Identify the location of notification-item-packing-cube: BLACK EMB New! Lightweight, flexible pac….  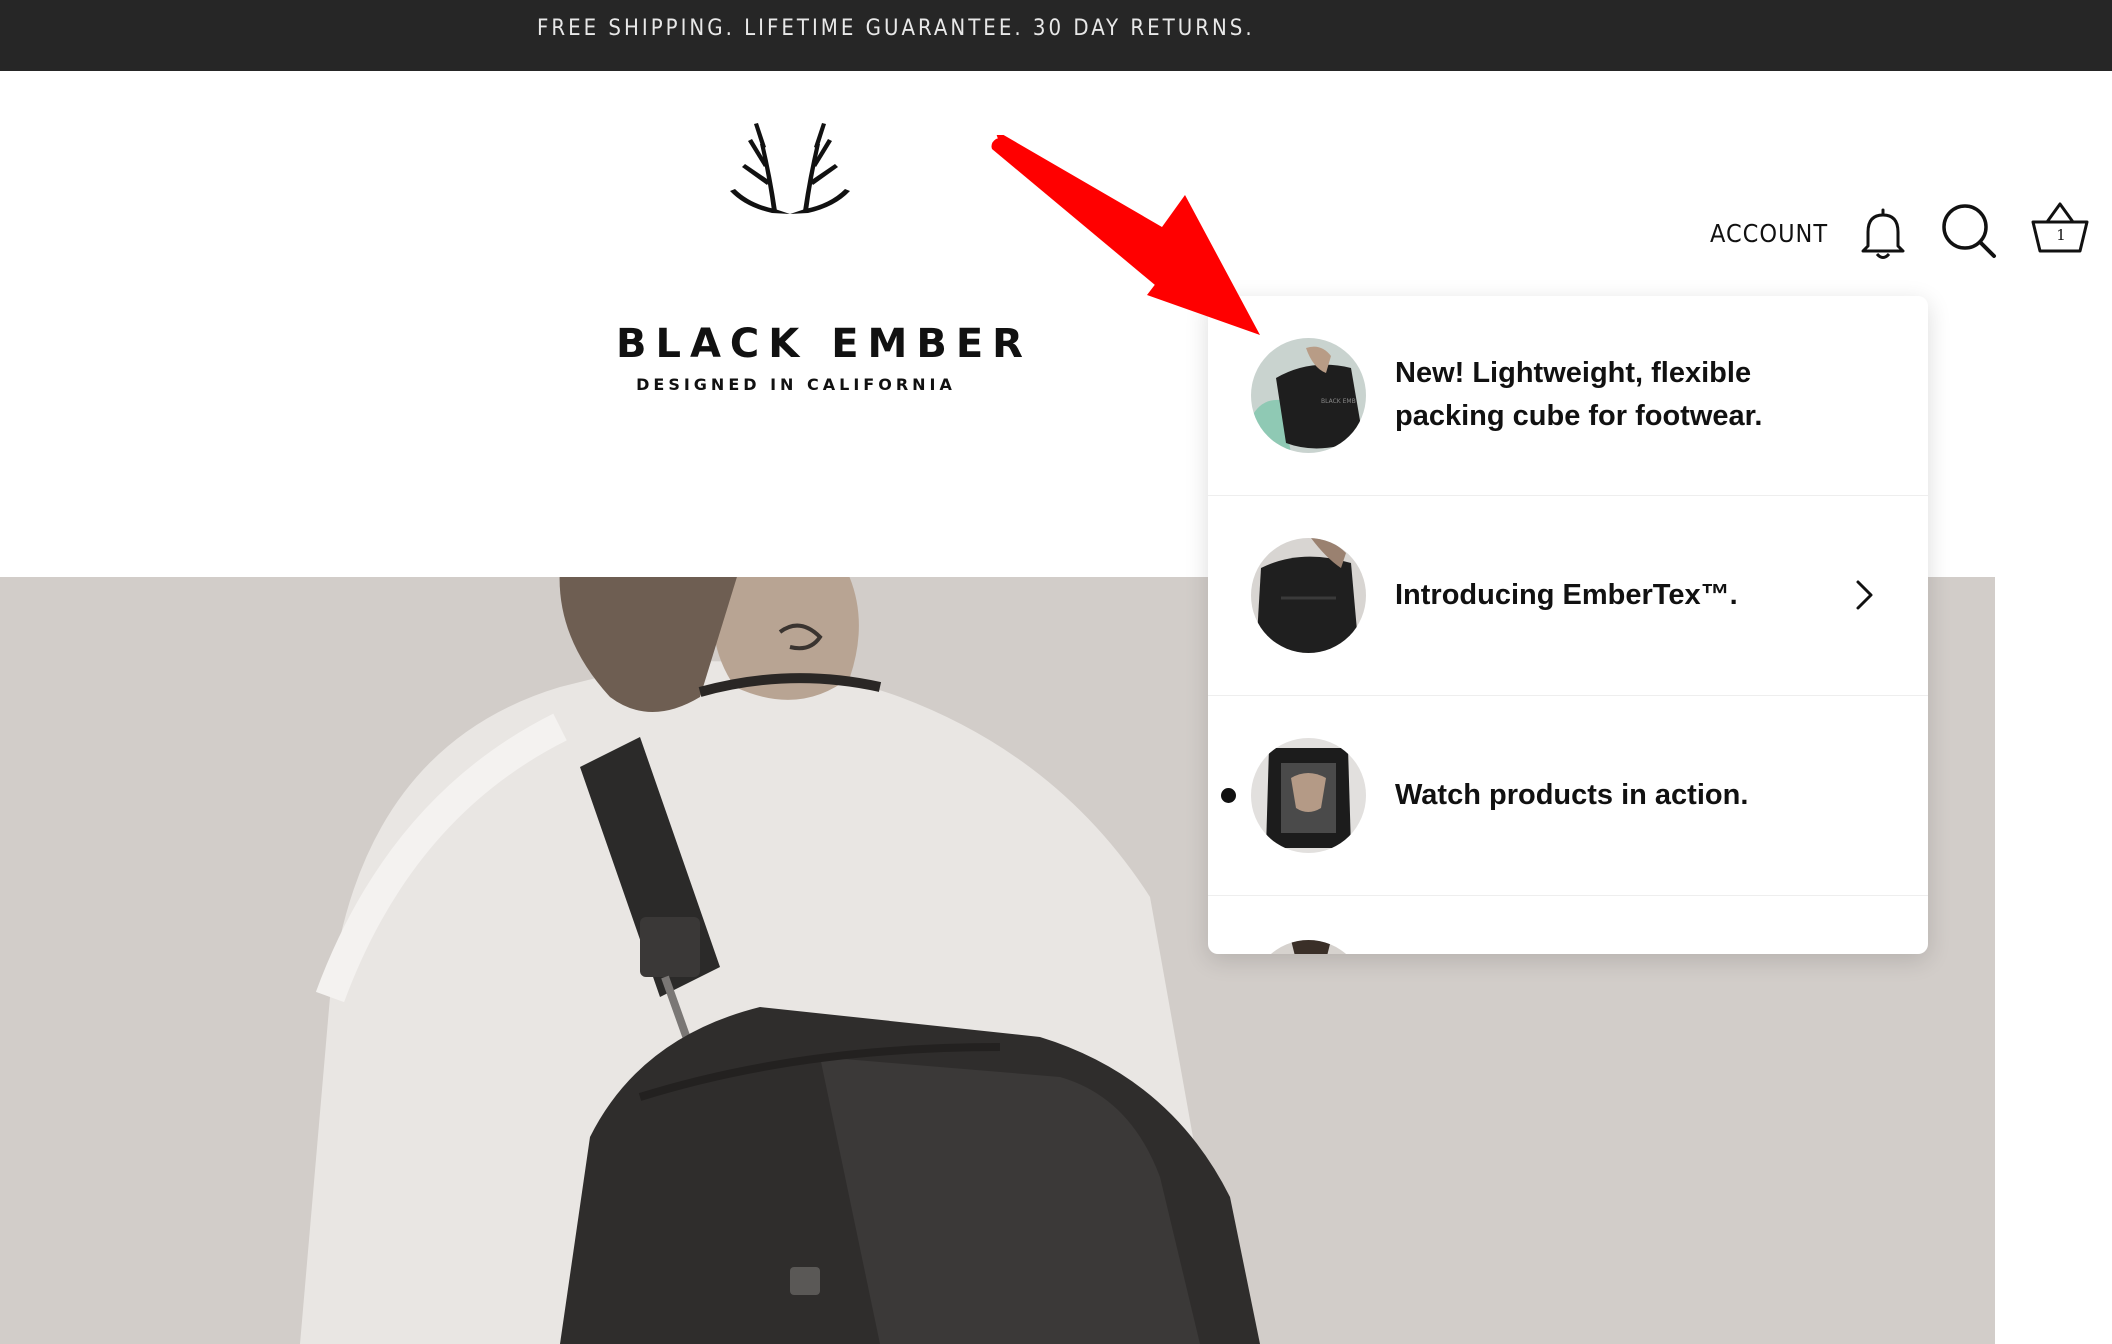
(1568, 396).